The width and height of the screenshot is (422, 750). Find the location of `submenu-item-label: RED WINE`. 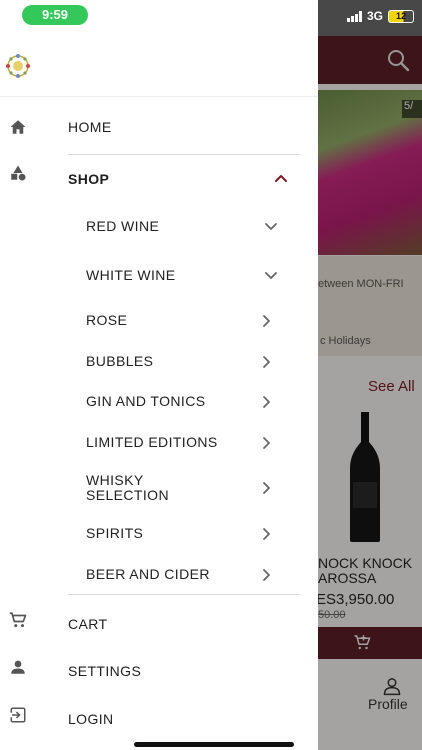

submenu-item-label: RED WINE is located at coordinates (123, 226).